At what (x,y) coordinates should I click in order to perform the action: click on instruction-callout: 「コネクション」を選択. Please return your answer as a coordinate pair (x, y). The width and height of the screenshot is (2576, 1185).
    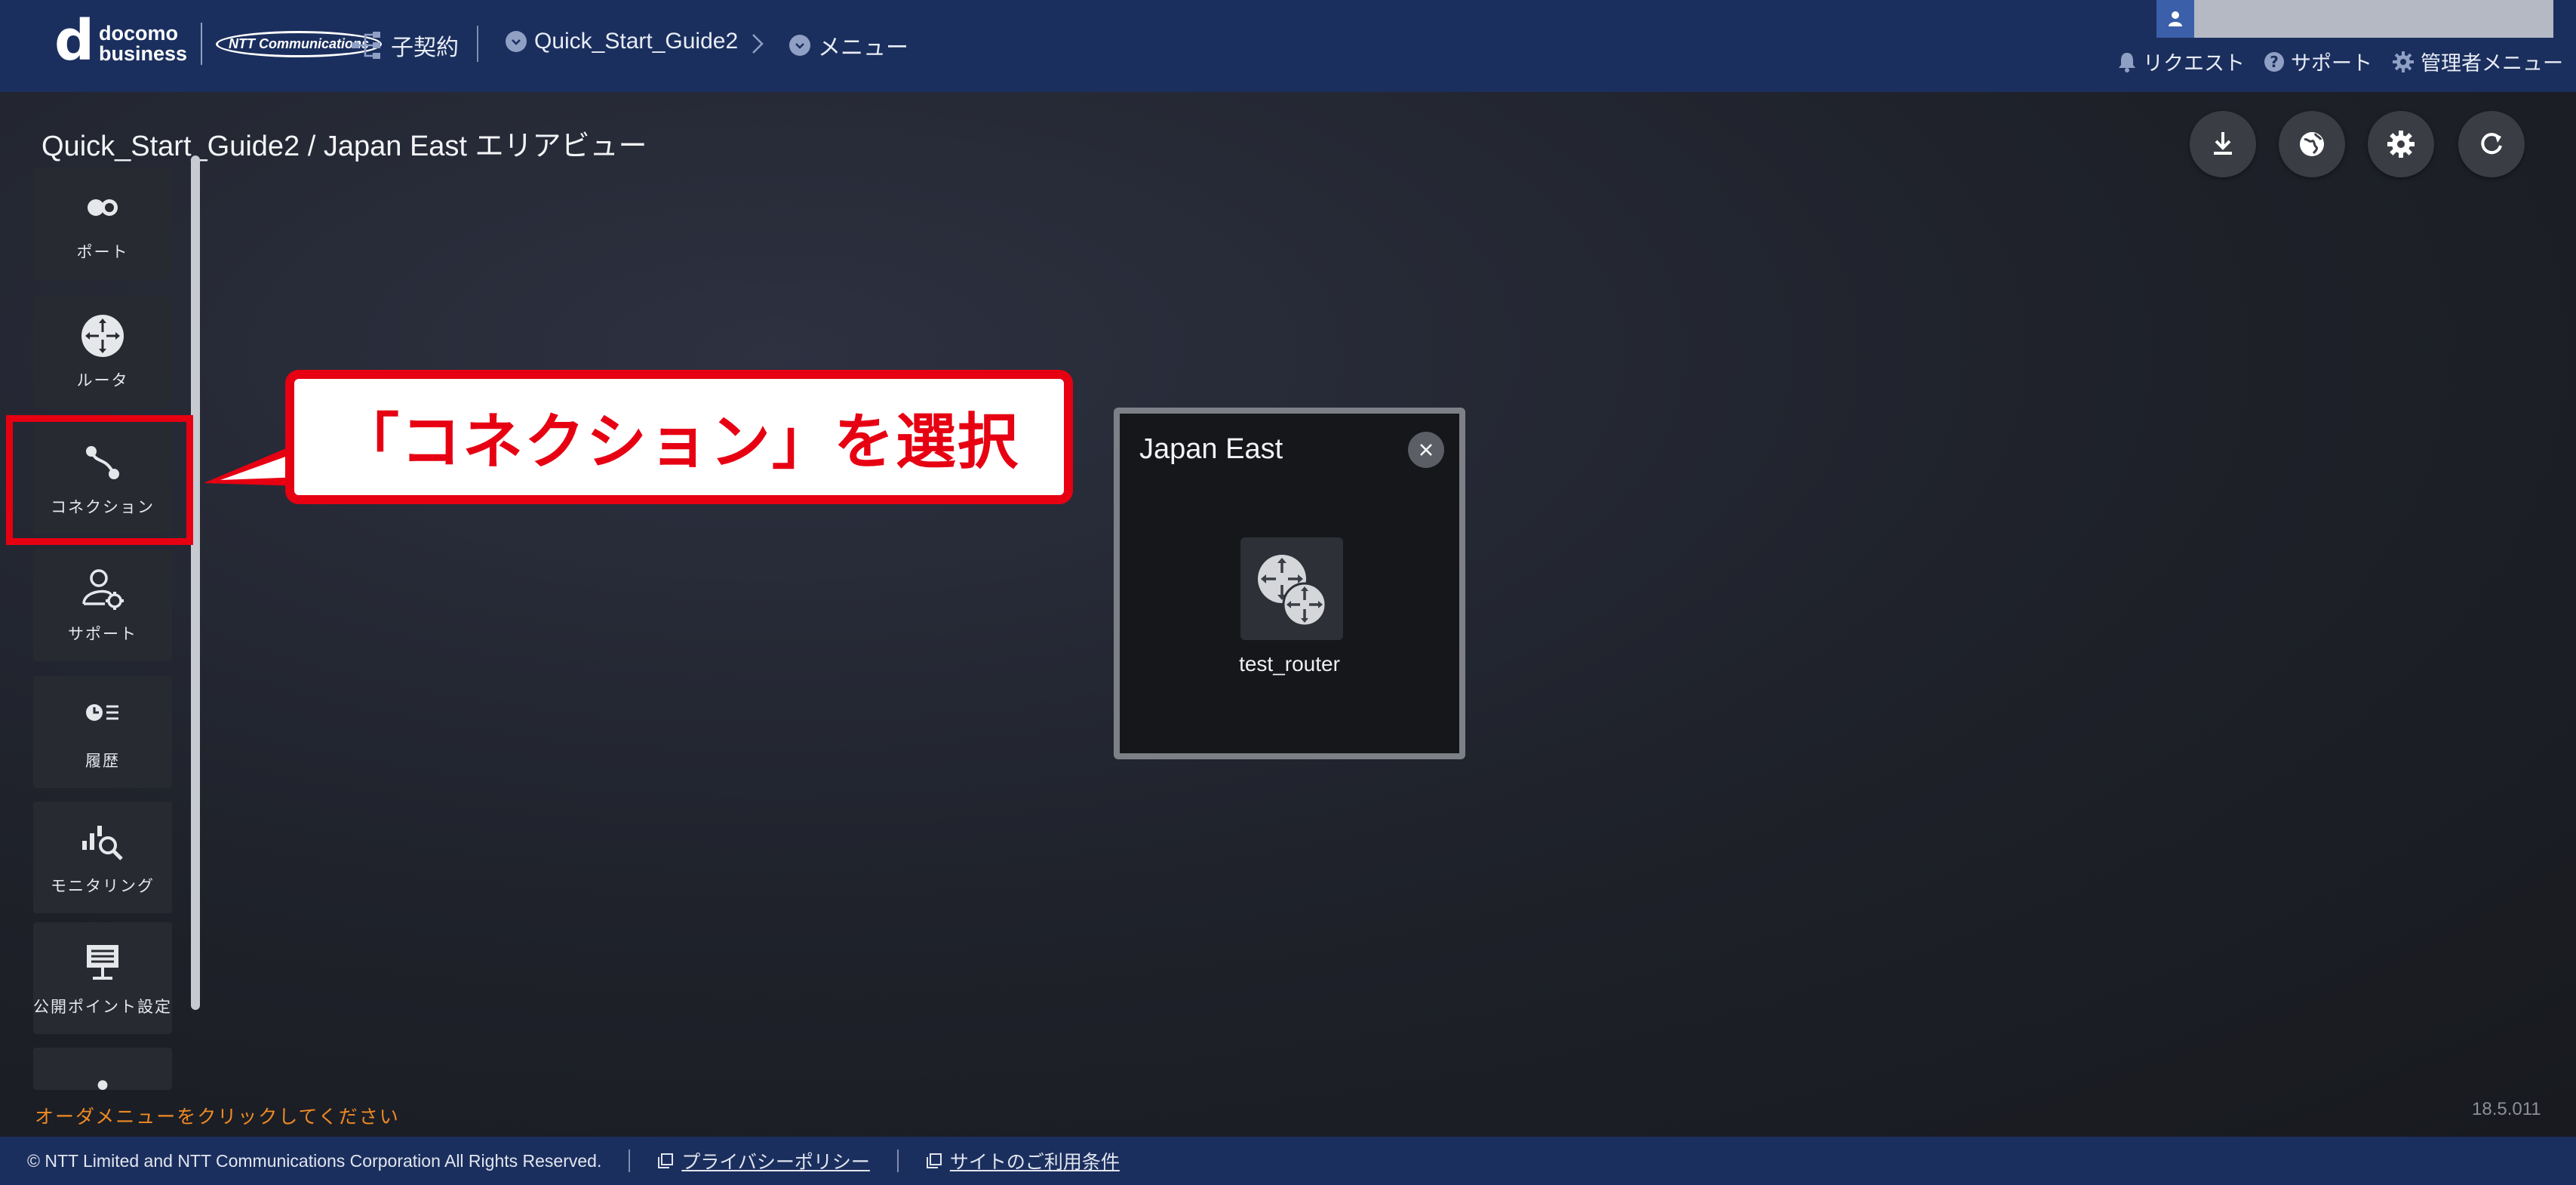
    Looking at the image, I should click on (679, 437).